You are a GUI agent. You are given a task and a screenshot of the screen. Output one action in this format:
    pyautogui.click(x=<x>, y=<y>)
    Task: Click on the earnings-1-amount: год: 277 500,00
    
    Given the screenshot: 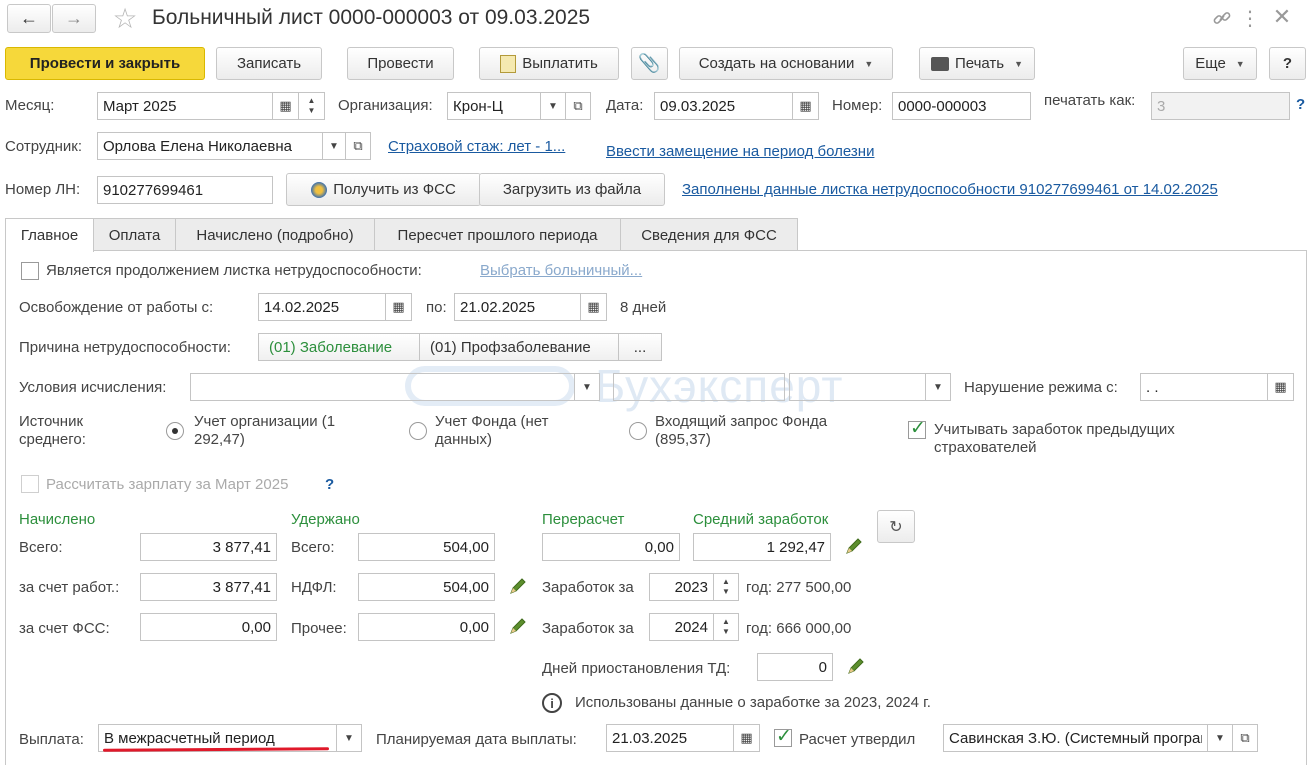 What is the action you would take?
    pyautogui.click(x=799, y=587)
    